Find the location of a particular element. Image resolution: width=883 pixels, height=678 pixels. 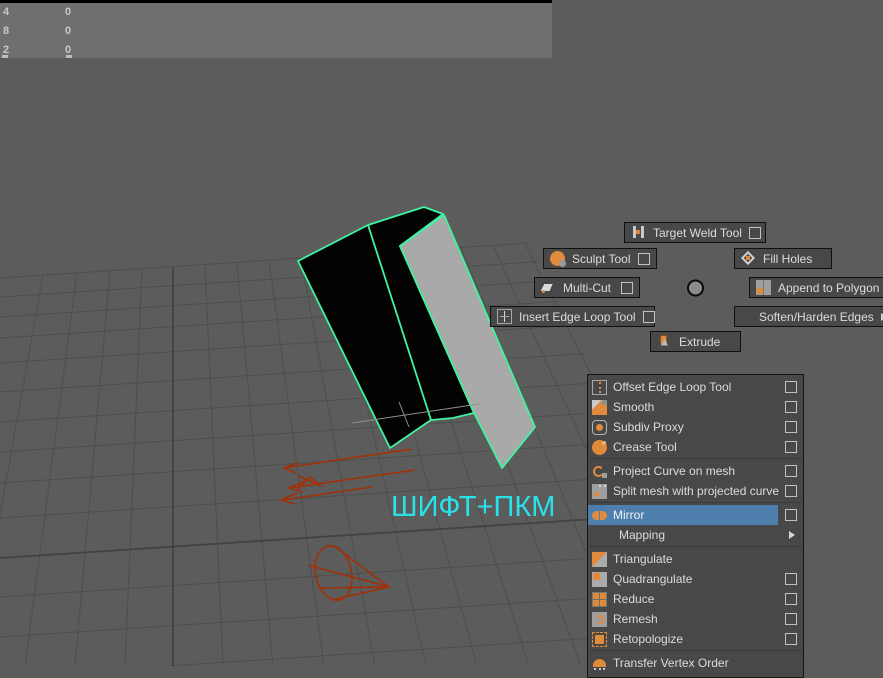

marking-menu-item-sculpt-tool: Sculpt Tool is located at coordinates (600, 258).